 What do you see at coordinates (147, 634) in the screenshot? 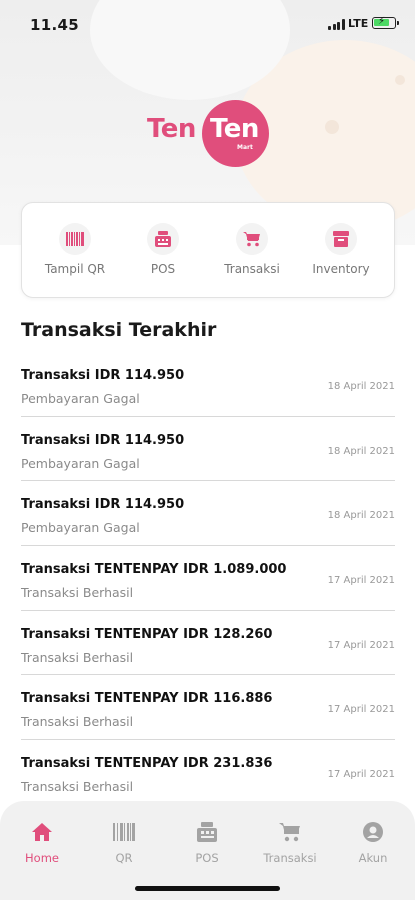
I see `transaction-title: Transaksi TENTENPAY IDR 128.260` at bounding box center [147, 634].